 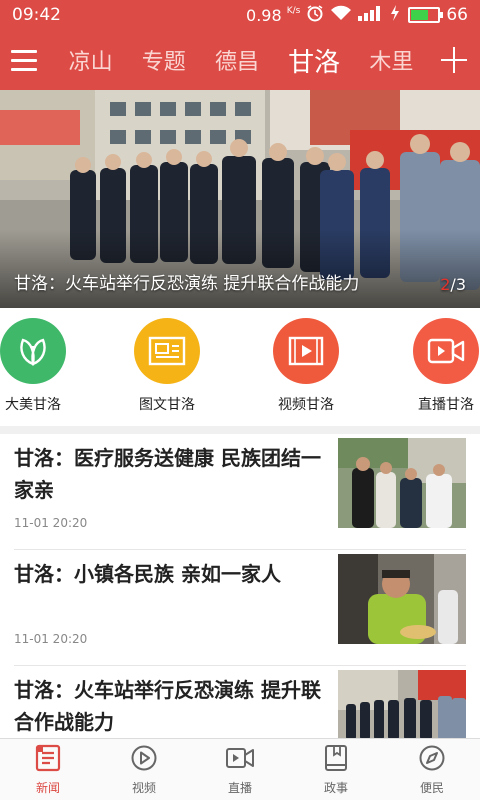 What do you see at coordinates (143, 787) in the screenshot?
I see `nav-label: 视频` at bounding box center [143, 787].